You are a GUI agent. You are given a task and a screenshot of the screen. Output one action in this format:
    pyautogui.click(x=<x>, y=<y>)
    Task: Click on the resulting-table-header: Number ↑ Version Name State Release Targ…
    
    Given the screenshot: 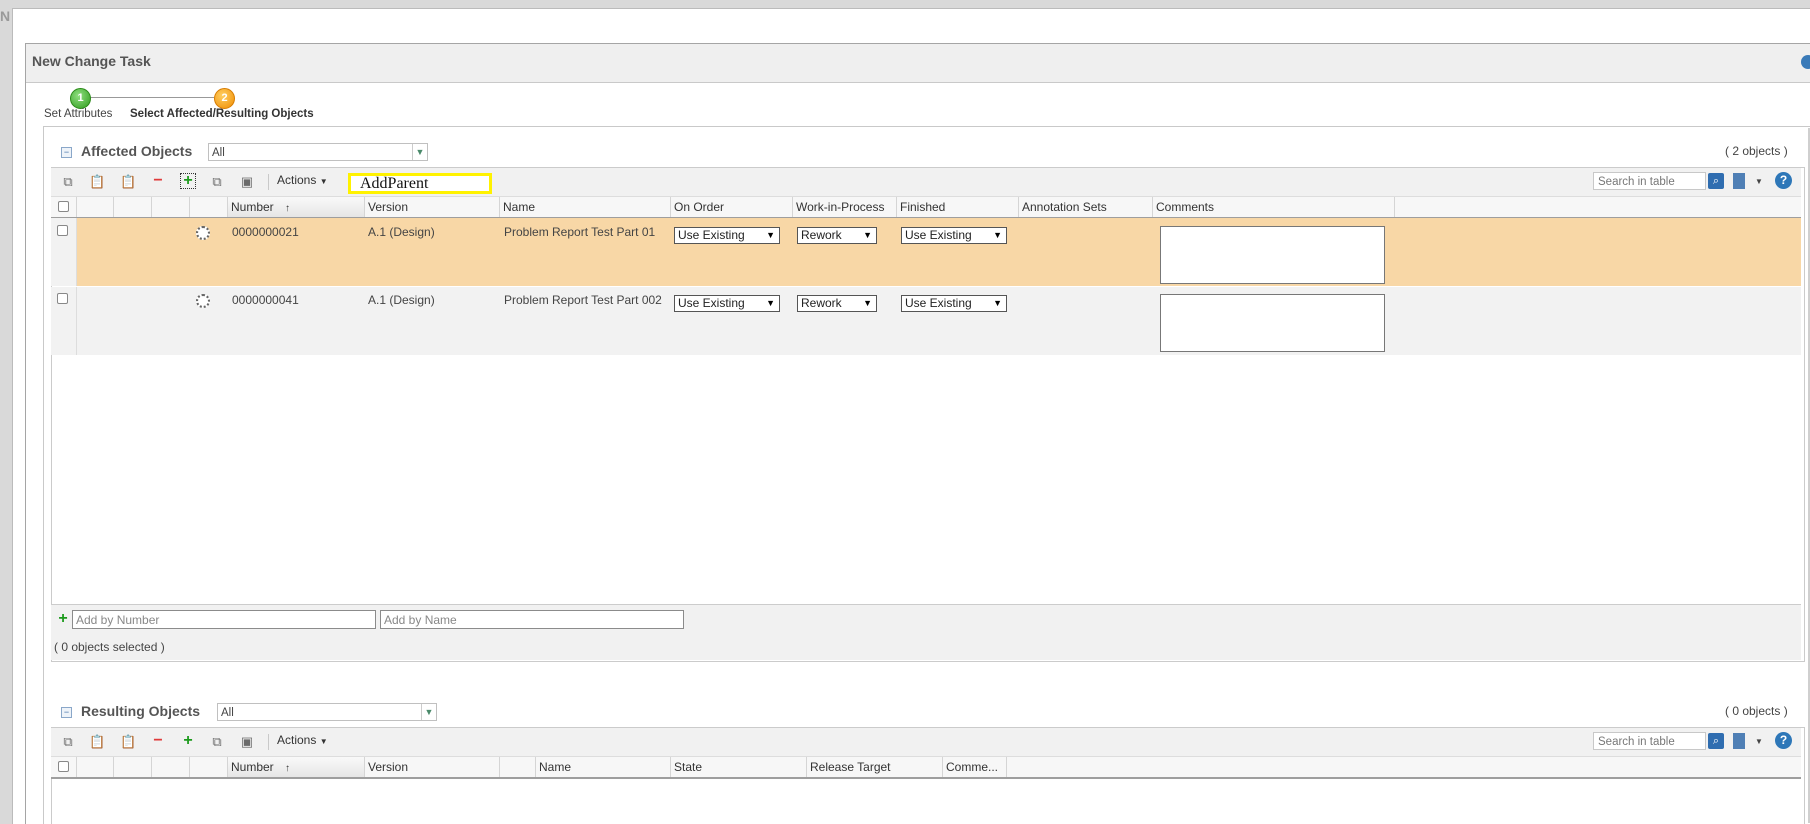 What is the action you would take?
    pyautogui.click(x=926, y=768)
    